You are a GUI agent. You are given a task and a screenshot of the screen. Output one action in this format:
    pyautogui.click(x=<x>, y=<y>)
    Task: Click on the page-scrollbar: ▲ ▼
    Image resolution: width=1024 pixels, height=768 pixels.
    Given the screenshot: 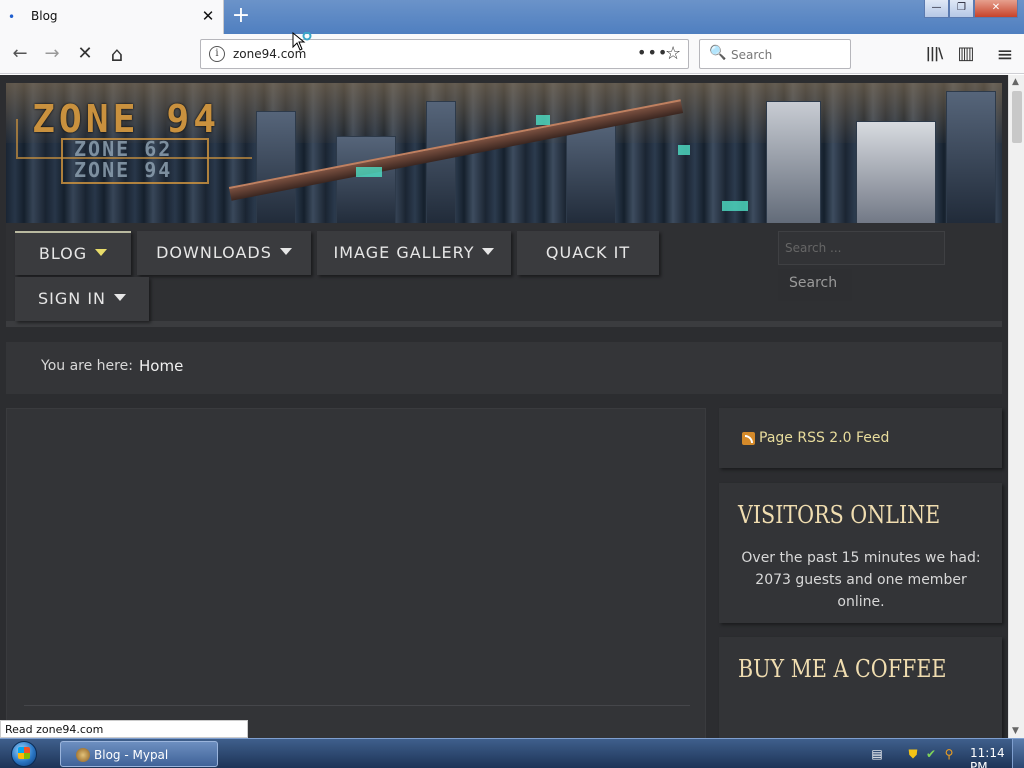 What is the action you would take?
    pyautogui.click(x=1016, y=406)
    